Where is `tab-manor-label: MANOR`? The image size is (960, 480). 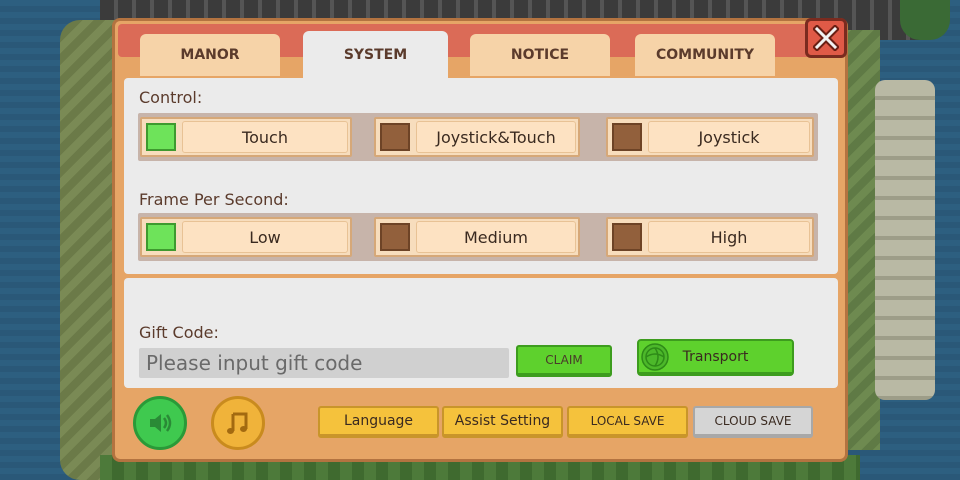
tab-manor-label: MANOR is located at coordinates (210, 55).